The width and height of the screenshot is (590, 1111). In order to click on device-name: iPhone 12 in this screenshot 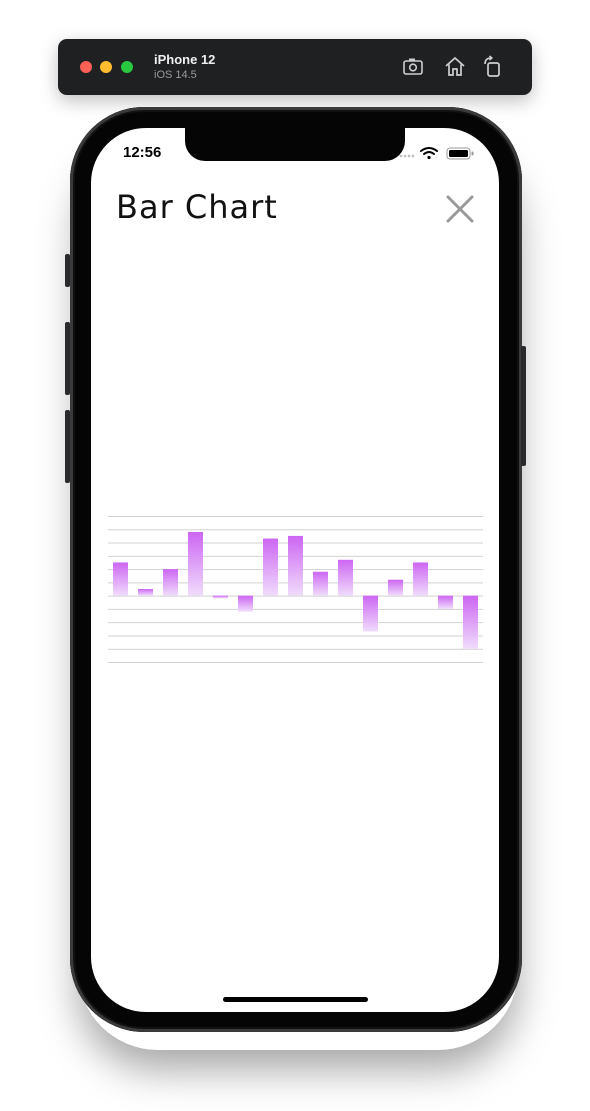, I will do `click(185, 59)`.